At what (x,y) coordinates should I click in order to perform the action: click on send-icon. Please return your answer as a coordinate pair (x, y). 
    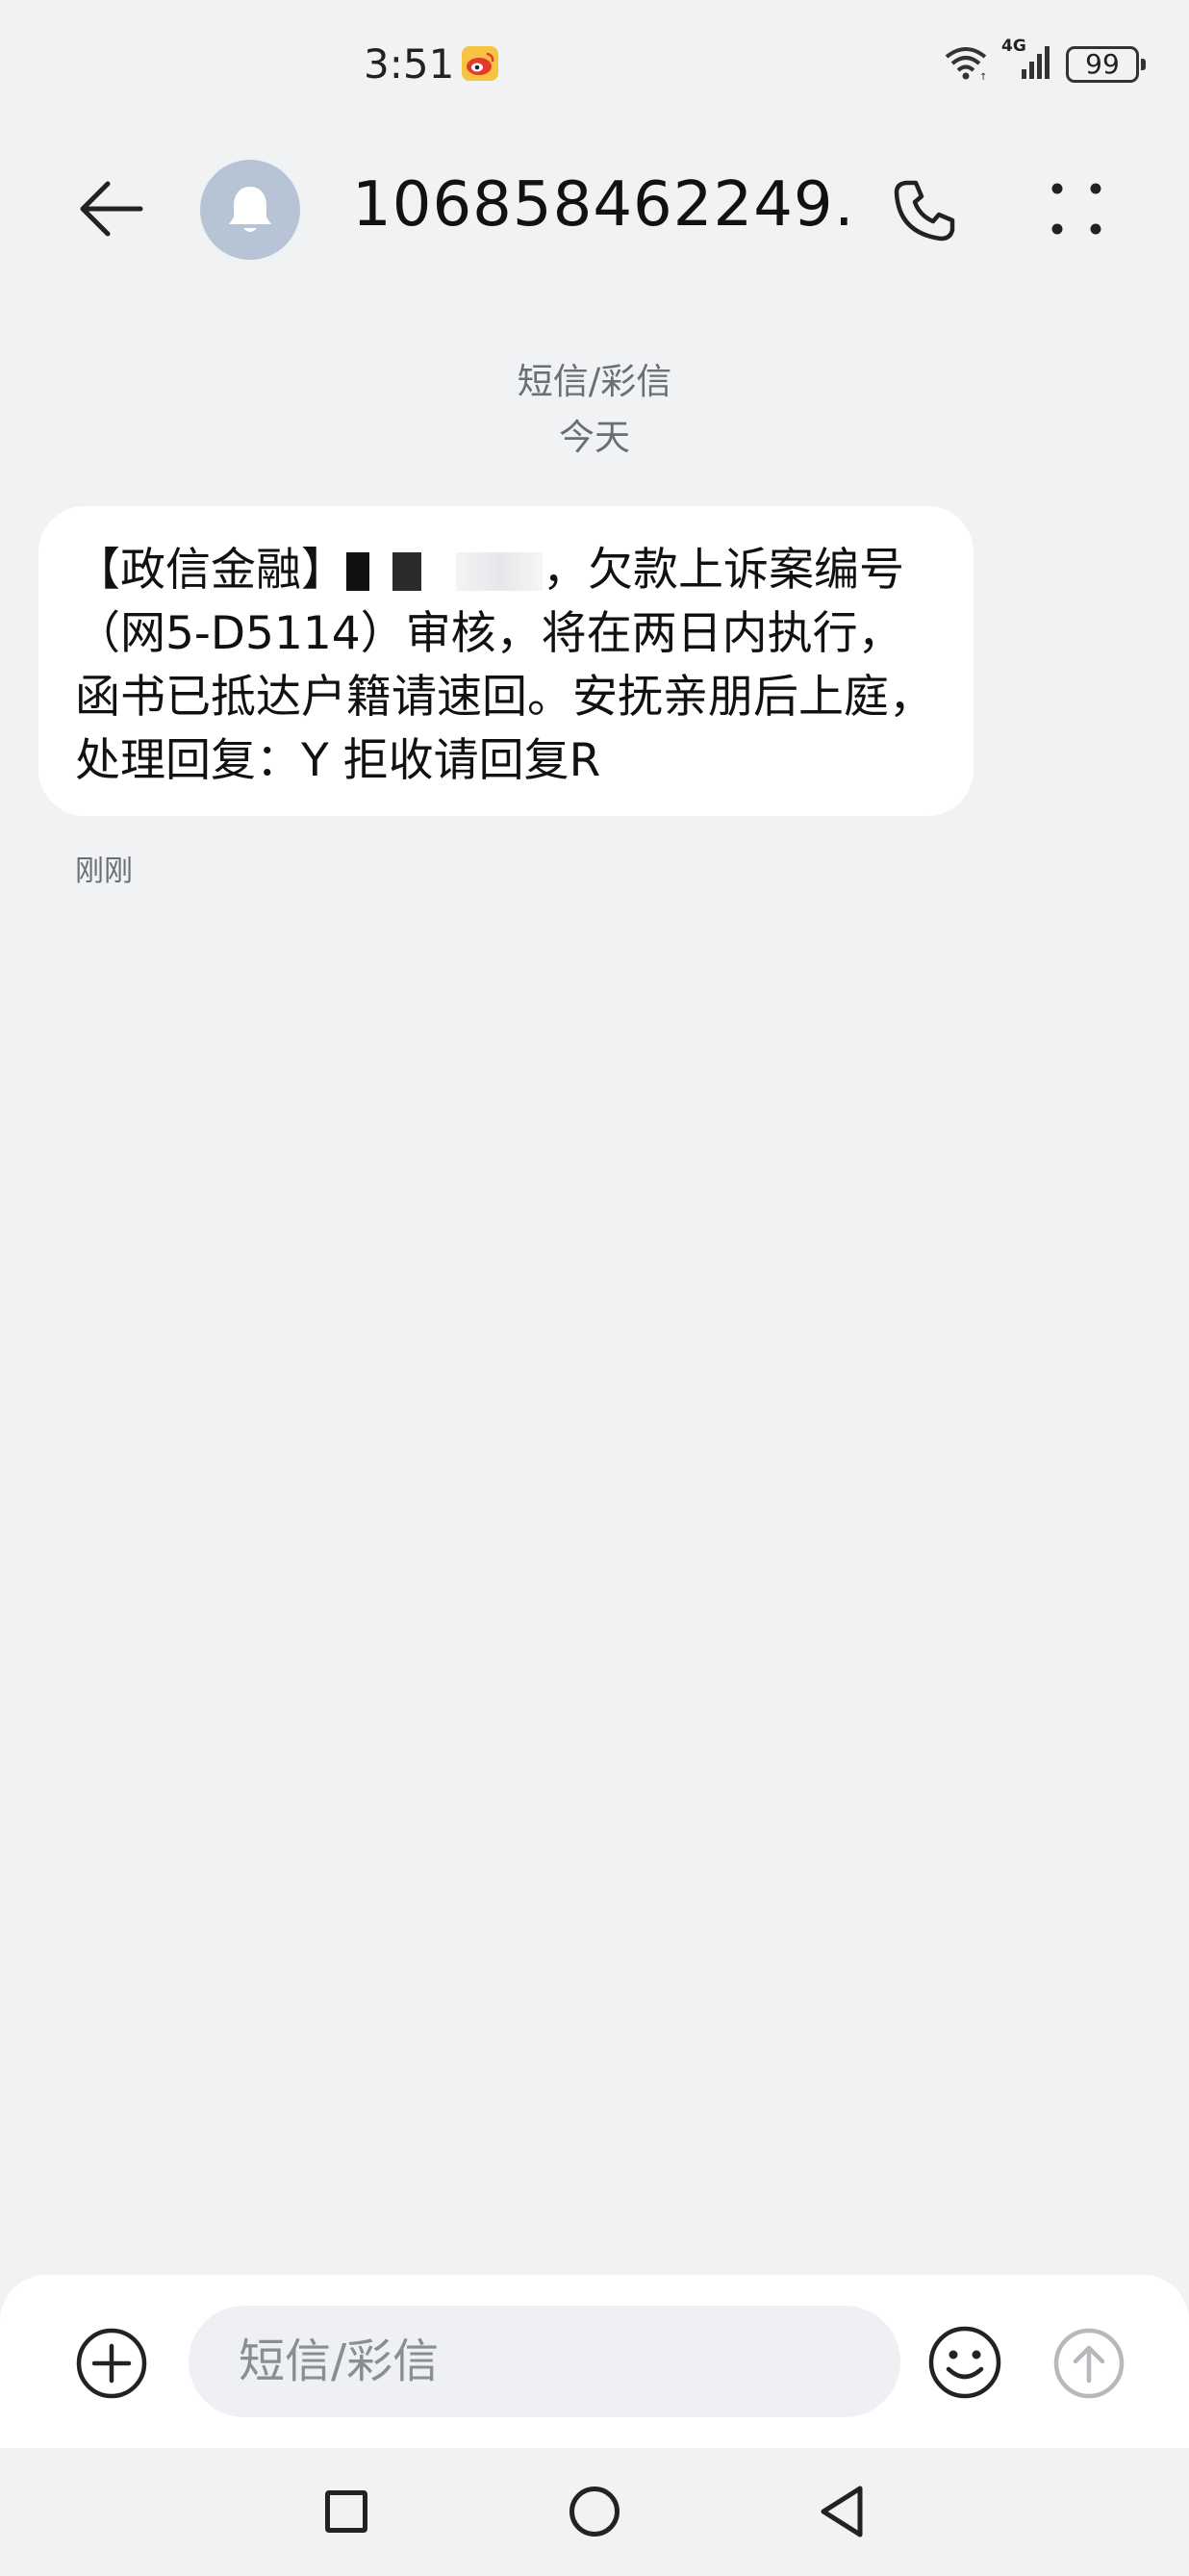
    Looking at the image, I should click on (1089, 2363).